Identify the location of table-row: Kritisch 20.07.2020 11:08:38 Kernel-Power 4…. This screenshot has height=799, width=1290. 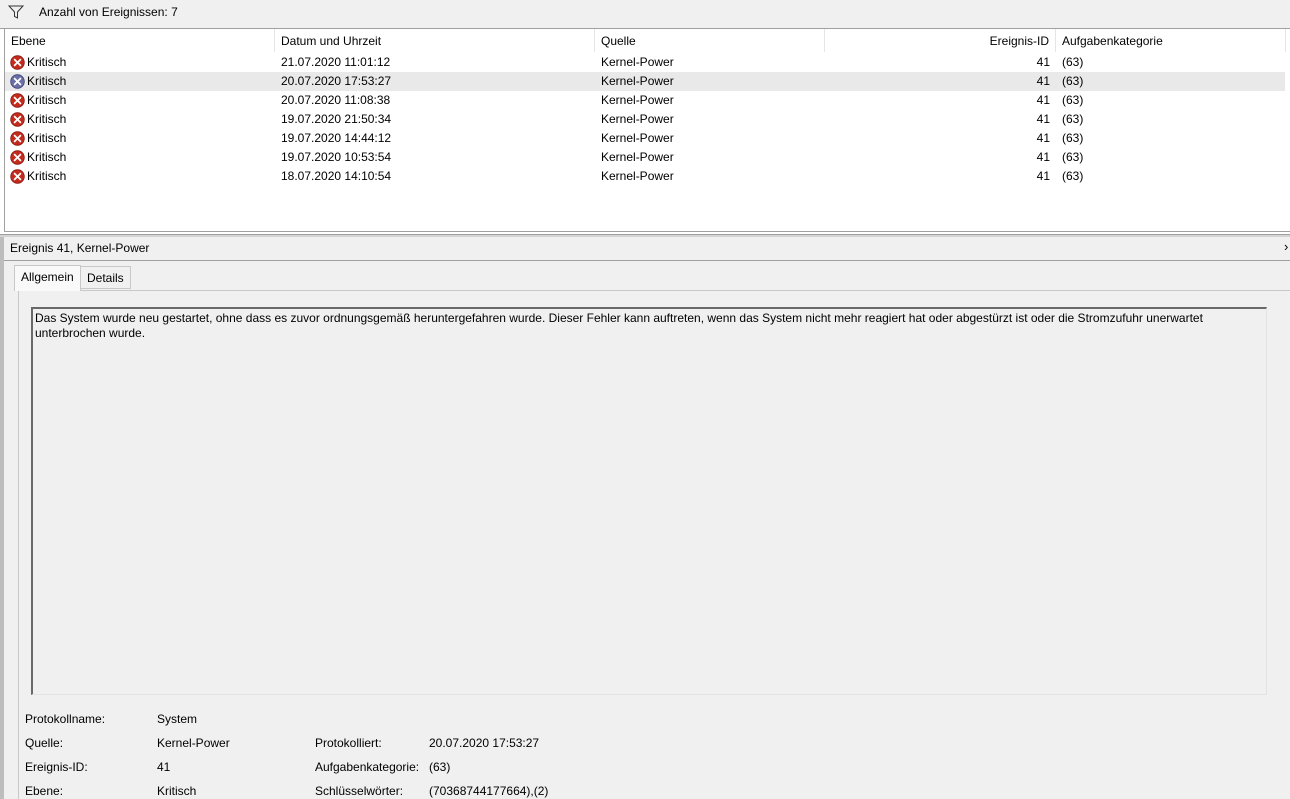
(645, 100).